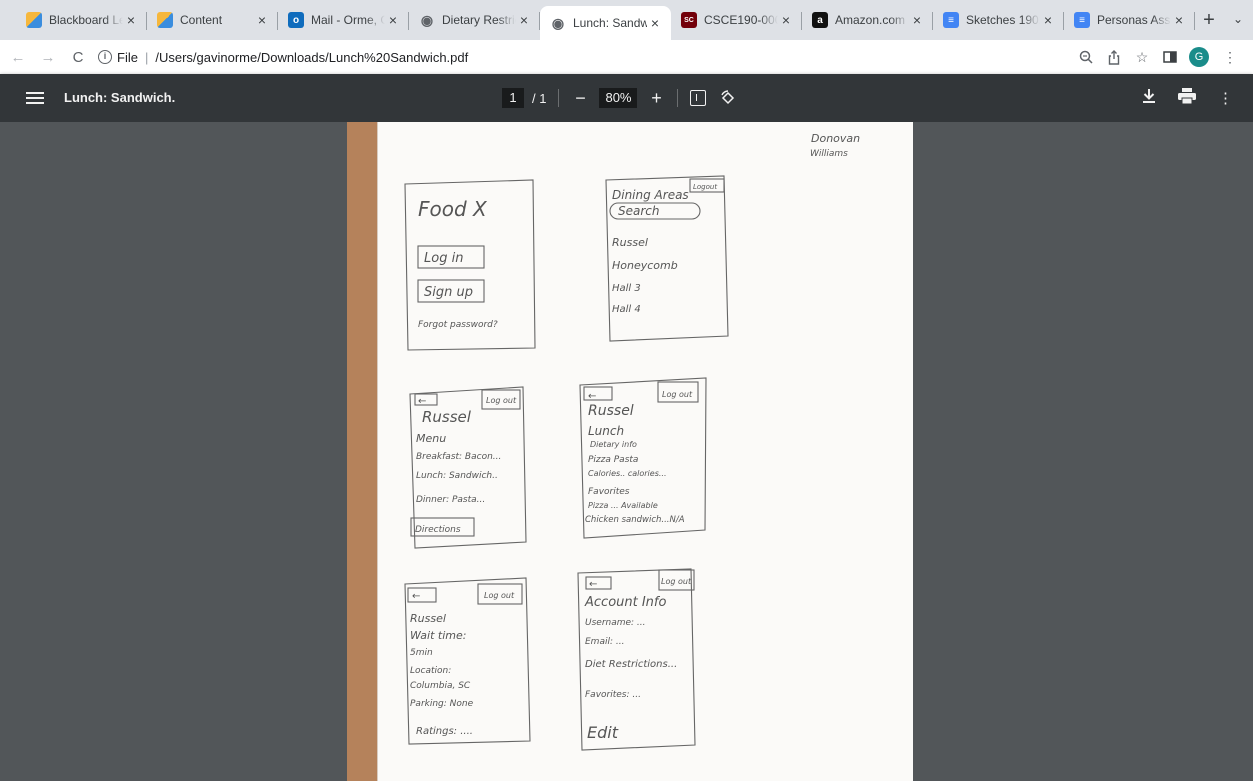 This screenshot has height=781, width=1253. I want to click on chevron-down-icon: ⌄, so click(1238, 19).